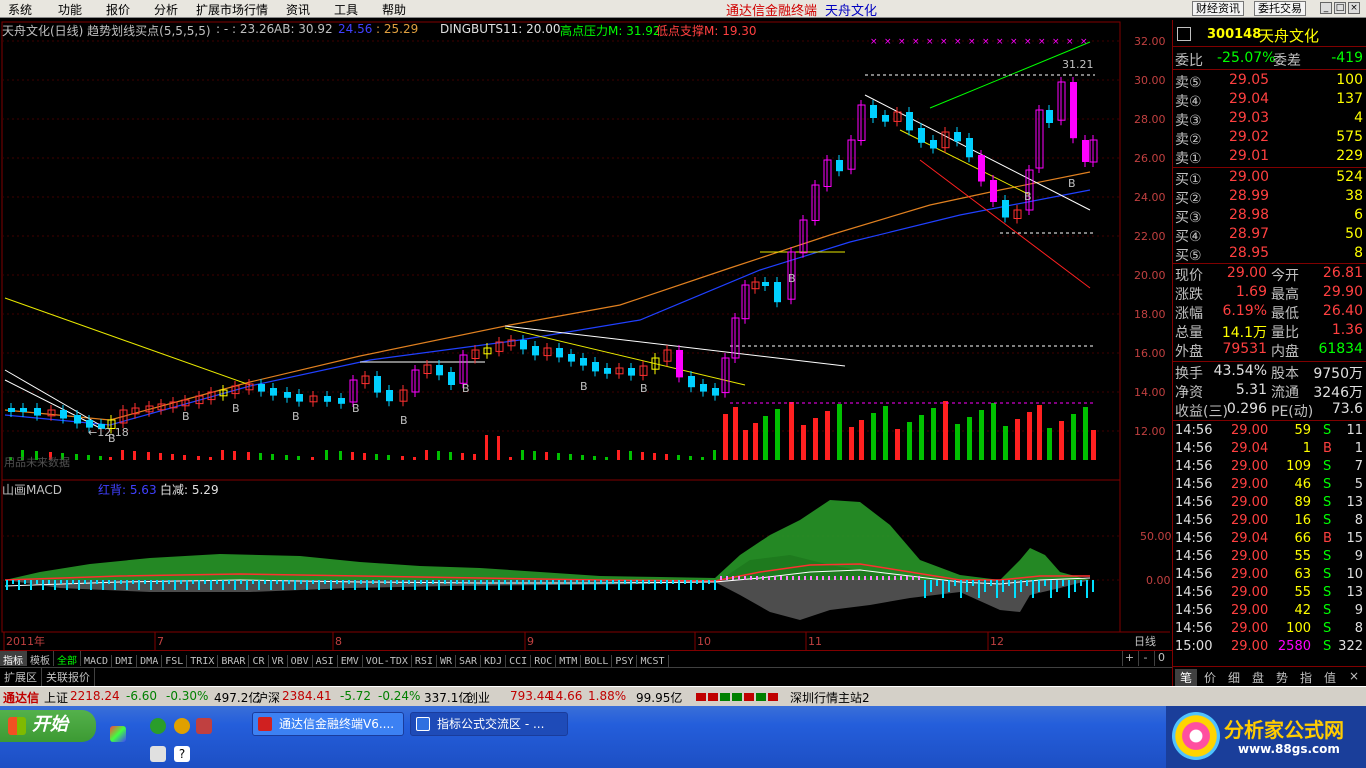  What do you see at coordinates (1210, 677) in the screenshot?
I see `quote-tab: 价` at bounding box center [1210, 677].